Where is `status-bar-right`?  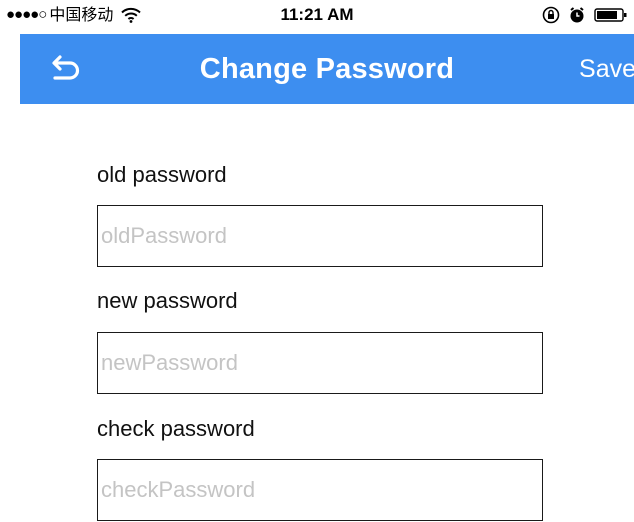
status-bar-right is located at coordinates (585, 17).